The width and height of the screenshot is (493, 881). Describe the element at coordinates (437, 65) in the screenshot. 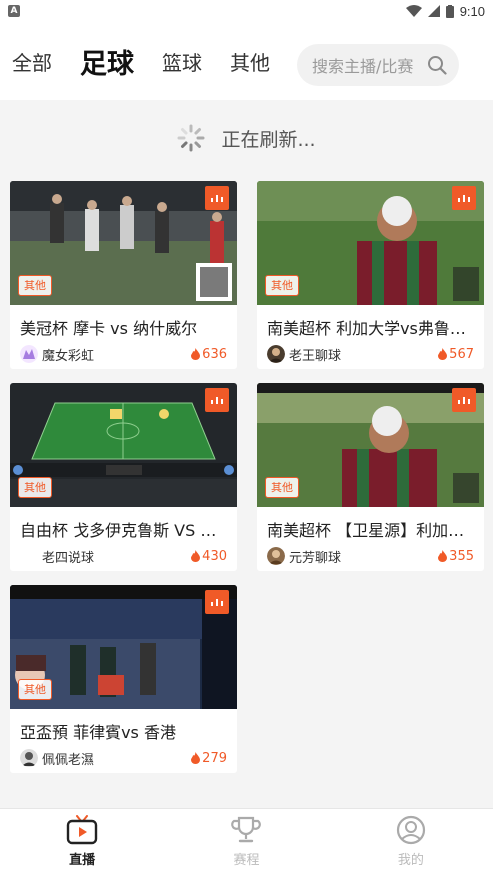

I see `search-icon` at that location.